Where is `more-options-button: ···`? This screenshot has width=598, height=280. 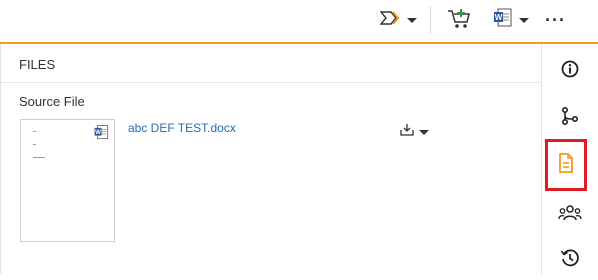
more-options-button: ··· is located at coordinates (555, 20).